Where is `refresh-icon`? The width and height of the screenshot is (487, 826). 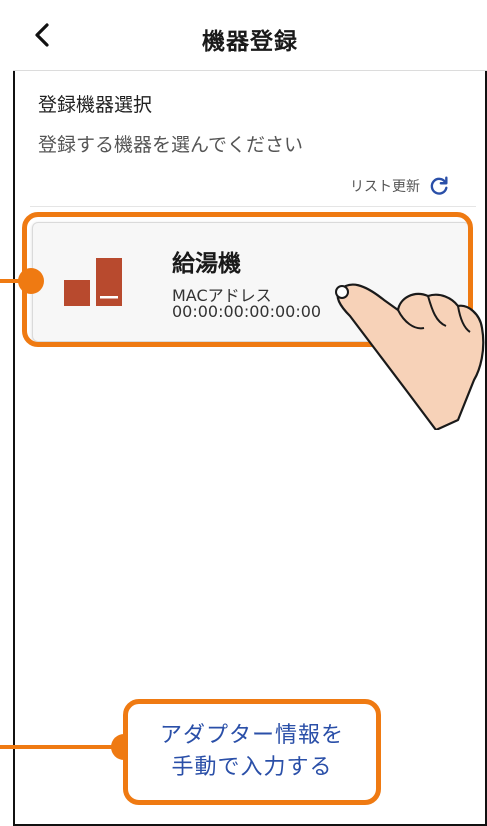
refresh-icon is located at coordinates (439, 185).